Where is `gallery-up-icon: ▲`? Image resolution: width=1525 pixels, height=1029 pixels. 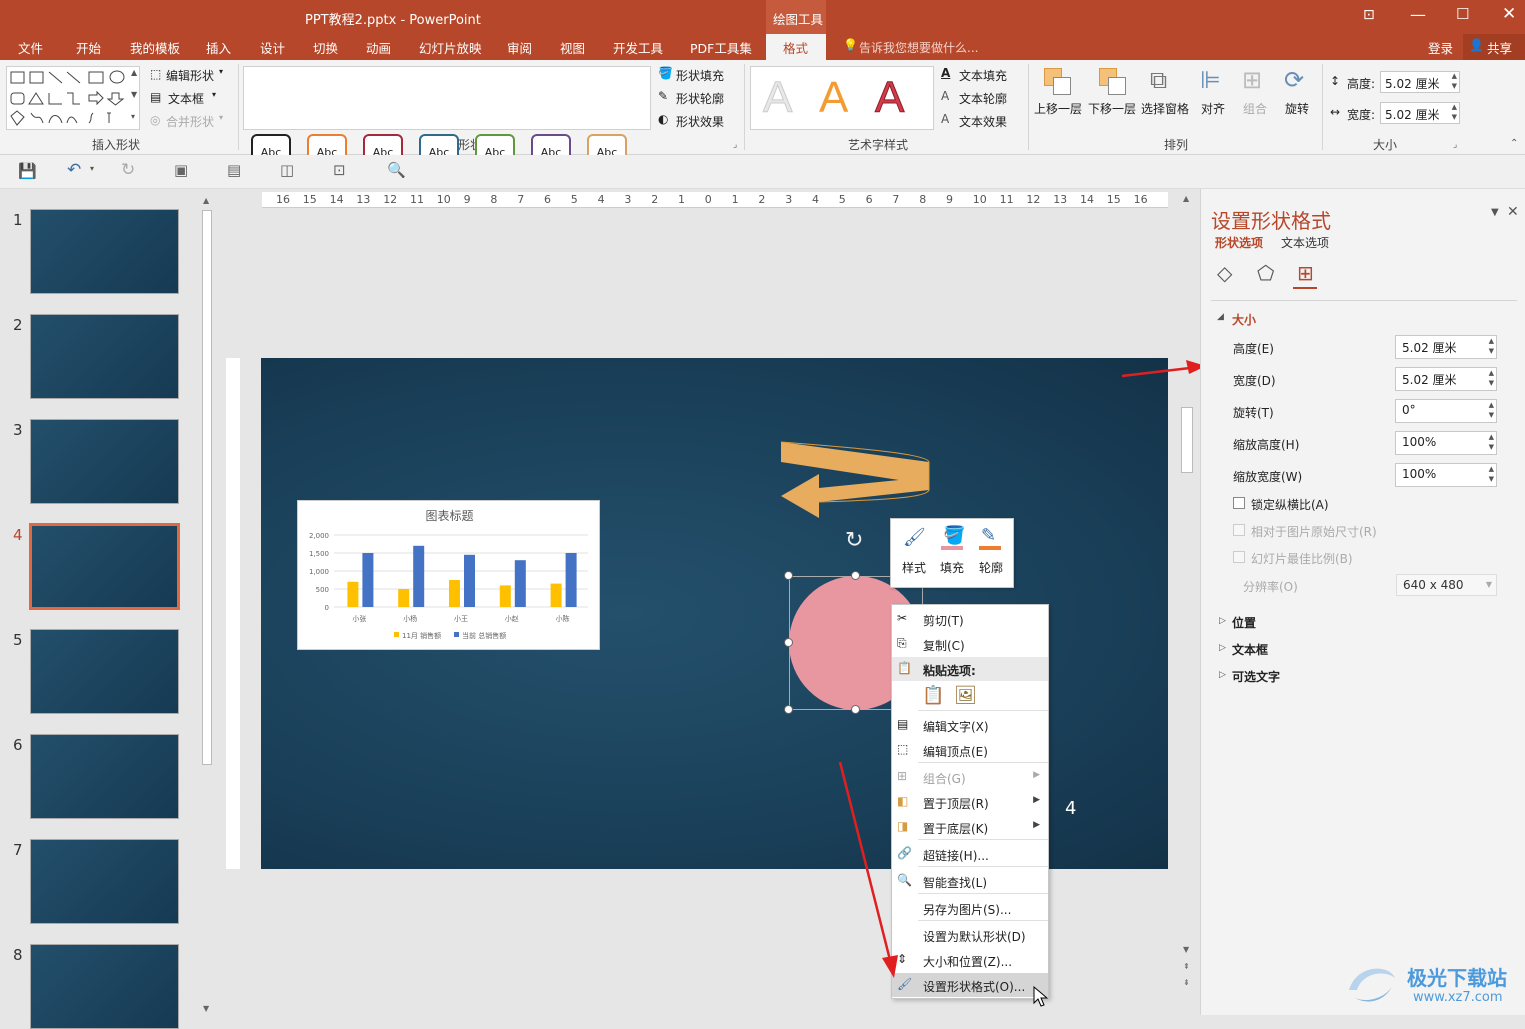
gallery-up-icon: ▲ is located at coordinates (134, 72).